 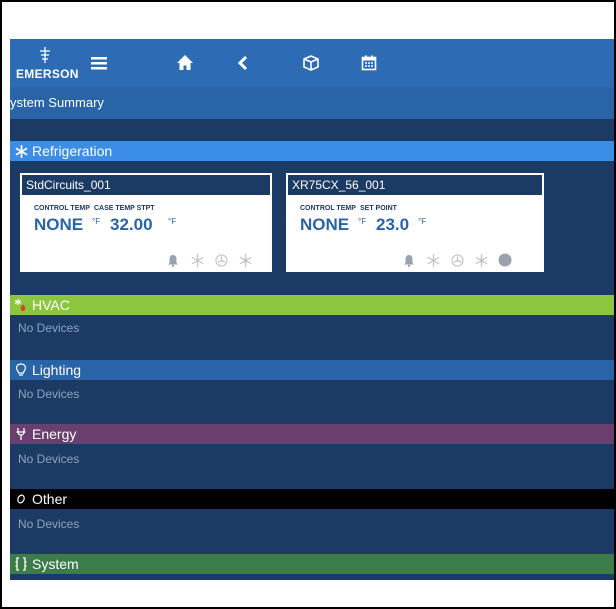 I want to click on section-header-energy: Energy, so click(x=312, y=434).